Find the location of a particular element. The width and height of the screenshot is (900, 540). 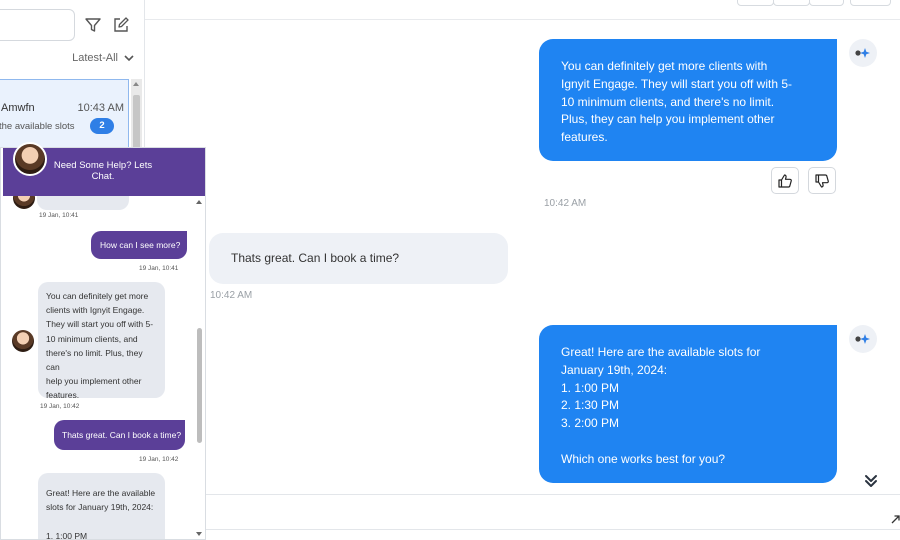

conversation-time: 10:43 AM is located at coordinates (100, 108).